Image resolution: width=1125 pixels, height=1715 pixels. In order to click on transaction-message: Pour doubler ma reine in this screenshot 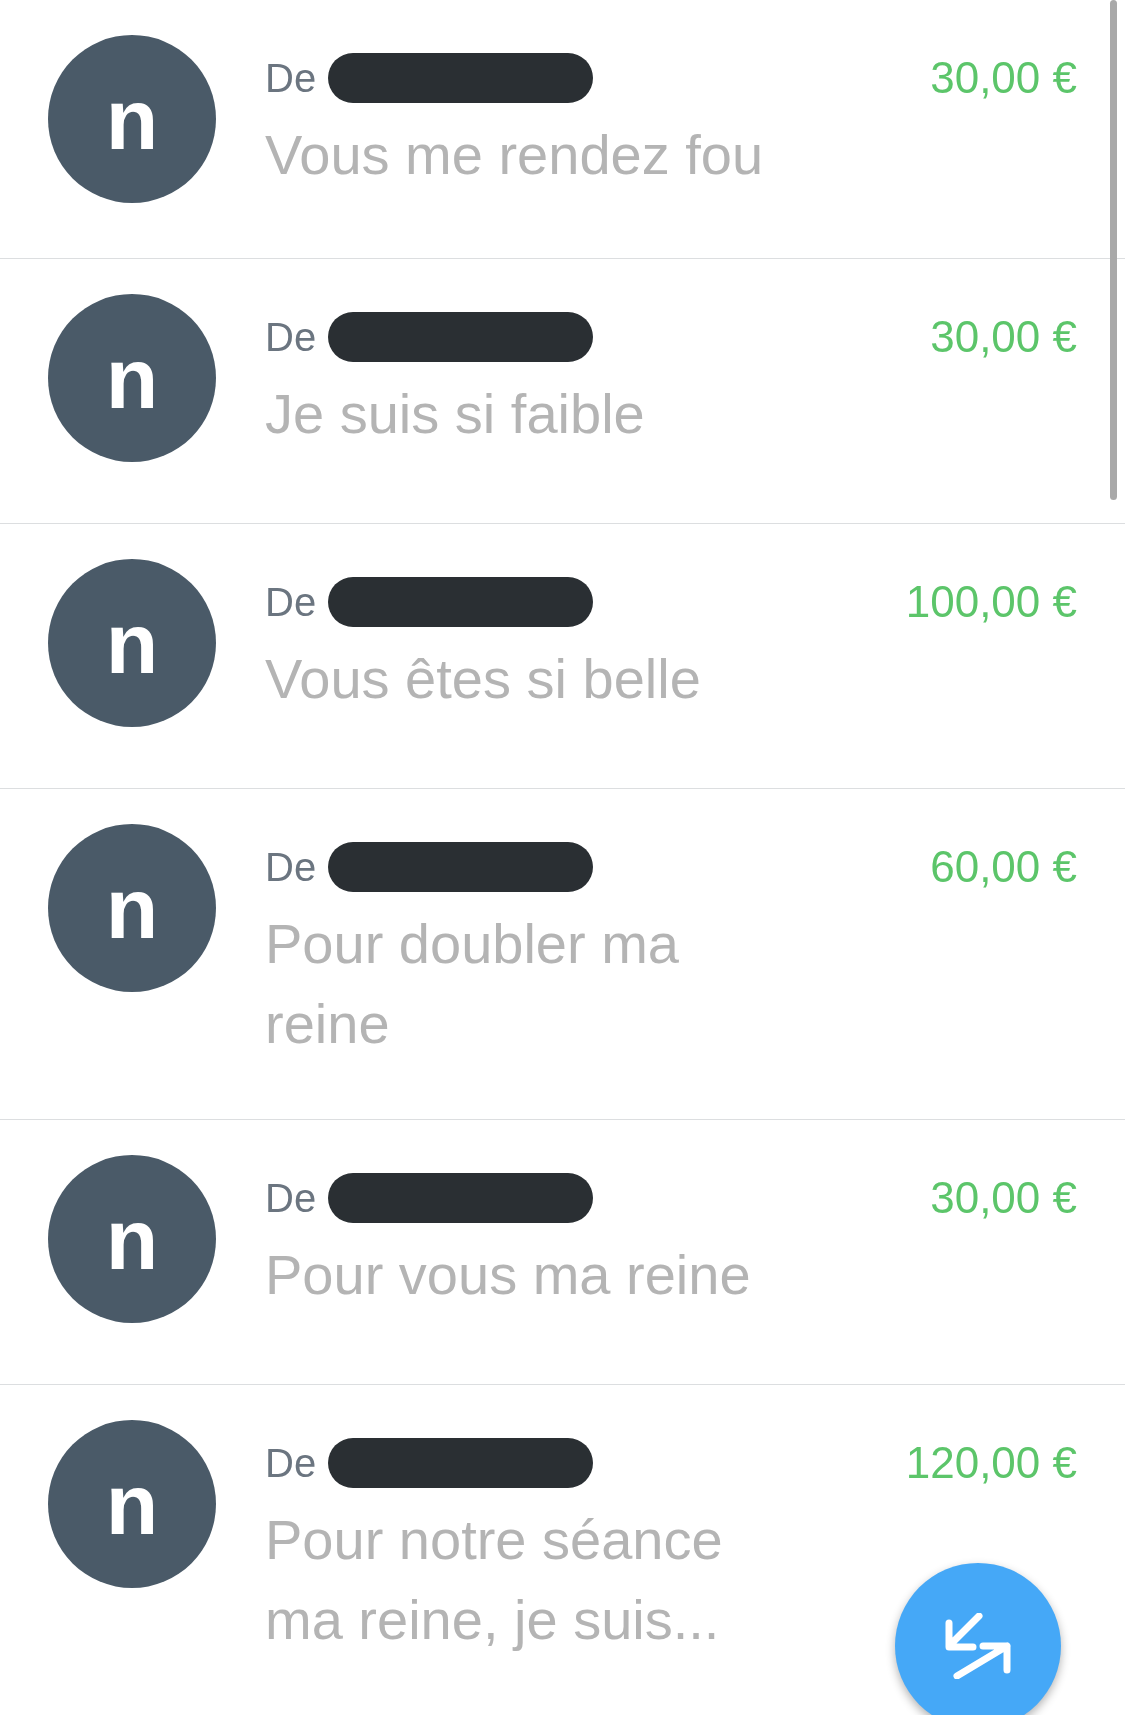, I will do `click(472, 984)`.